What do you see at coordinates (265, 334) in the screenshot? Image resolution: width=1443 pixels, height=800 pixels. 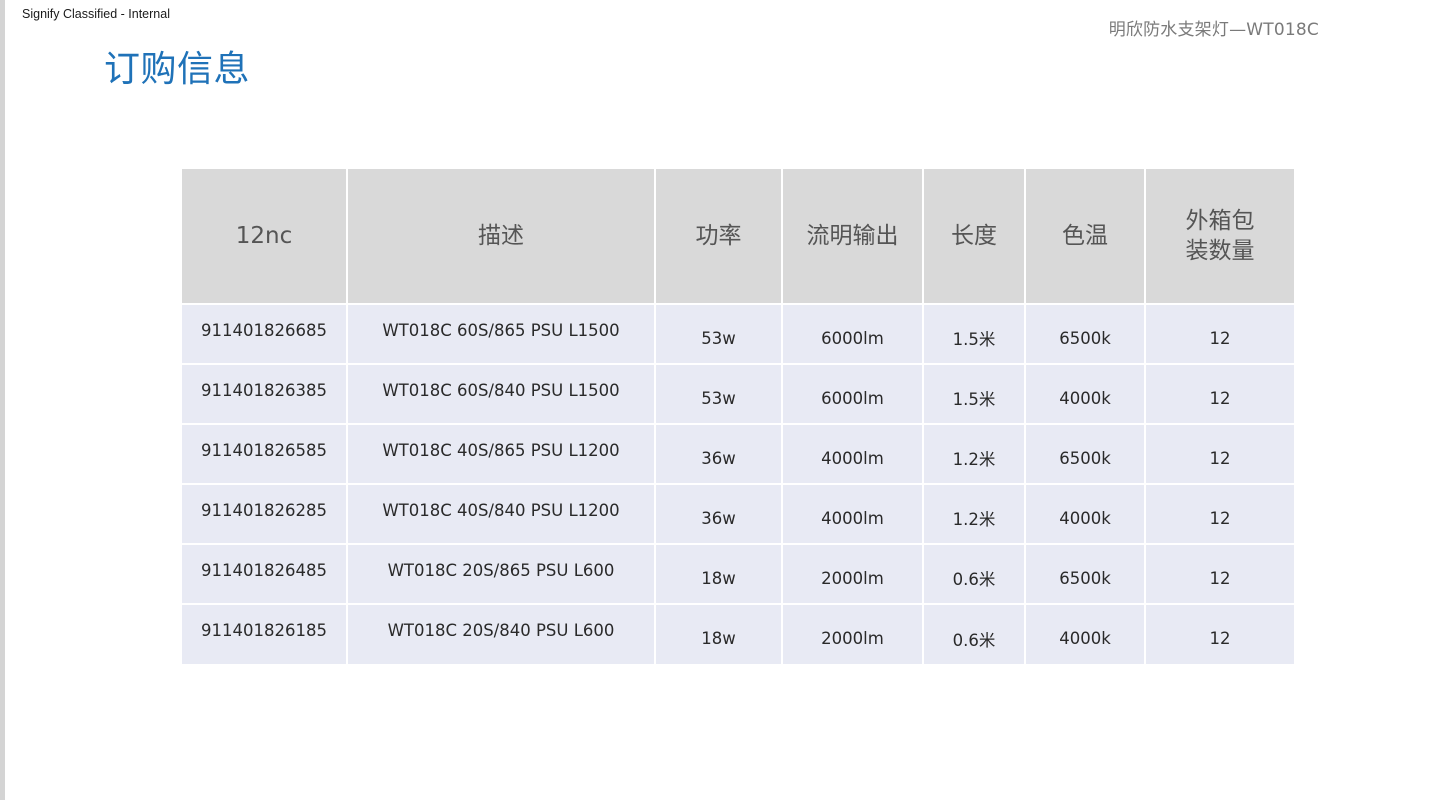 I see `cell-12nc: 911401826685` at bounding box center [265, 334].